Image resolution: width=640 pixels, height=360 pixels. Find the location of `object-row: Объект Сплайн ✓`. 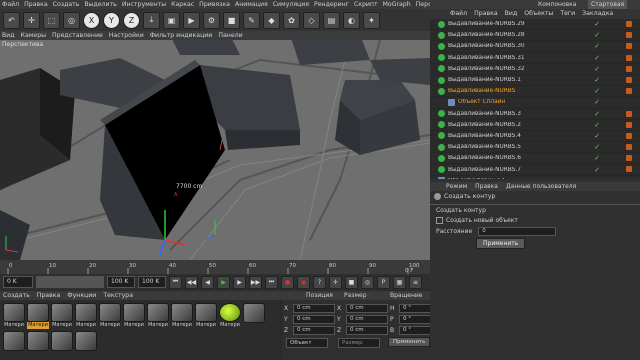

object-row: Объект Сплайн ✓ is located at coordinates (535, 103).